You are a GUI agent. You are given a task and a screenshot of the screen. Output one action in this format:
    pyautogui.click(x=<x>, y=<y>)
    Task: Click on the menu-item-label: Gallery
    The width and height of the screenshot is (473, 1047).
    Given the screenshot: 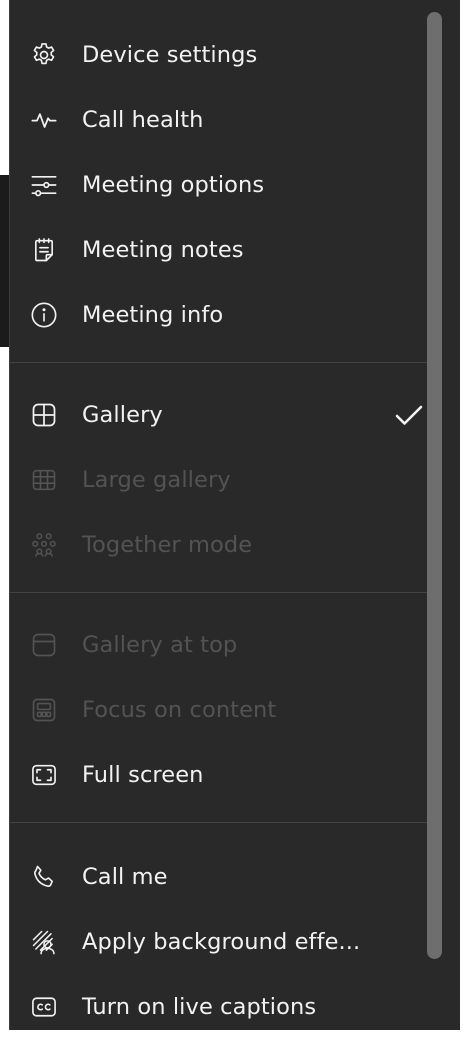 What is the action you would take?
    pyautogui.click(x=122, y=415)
    